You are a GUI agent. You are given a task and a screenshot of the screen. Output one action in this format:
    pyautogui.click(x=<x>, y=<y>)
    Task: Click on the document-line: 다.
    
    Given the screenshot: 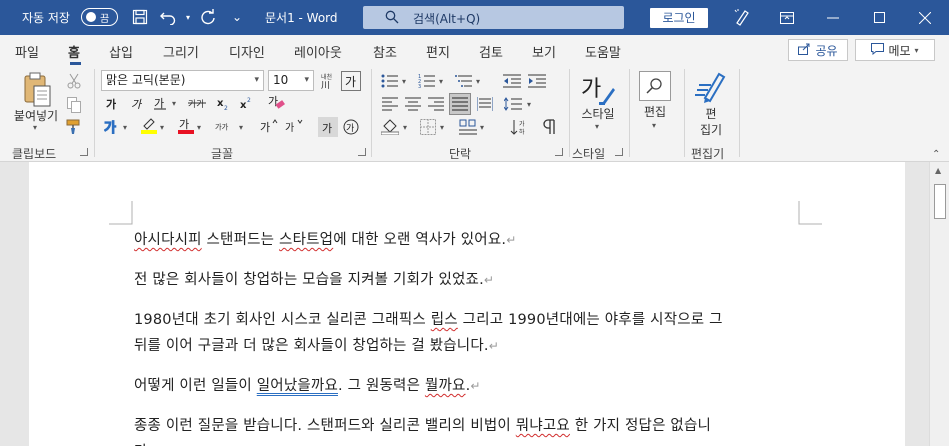 What is the action you would take?
    pyautogui.click(x=143, y=443)
    